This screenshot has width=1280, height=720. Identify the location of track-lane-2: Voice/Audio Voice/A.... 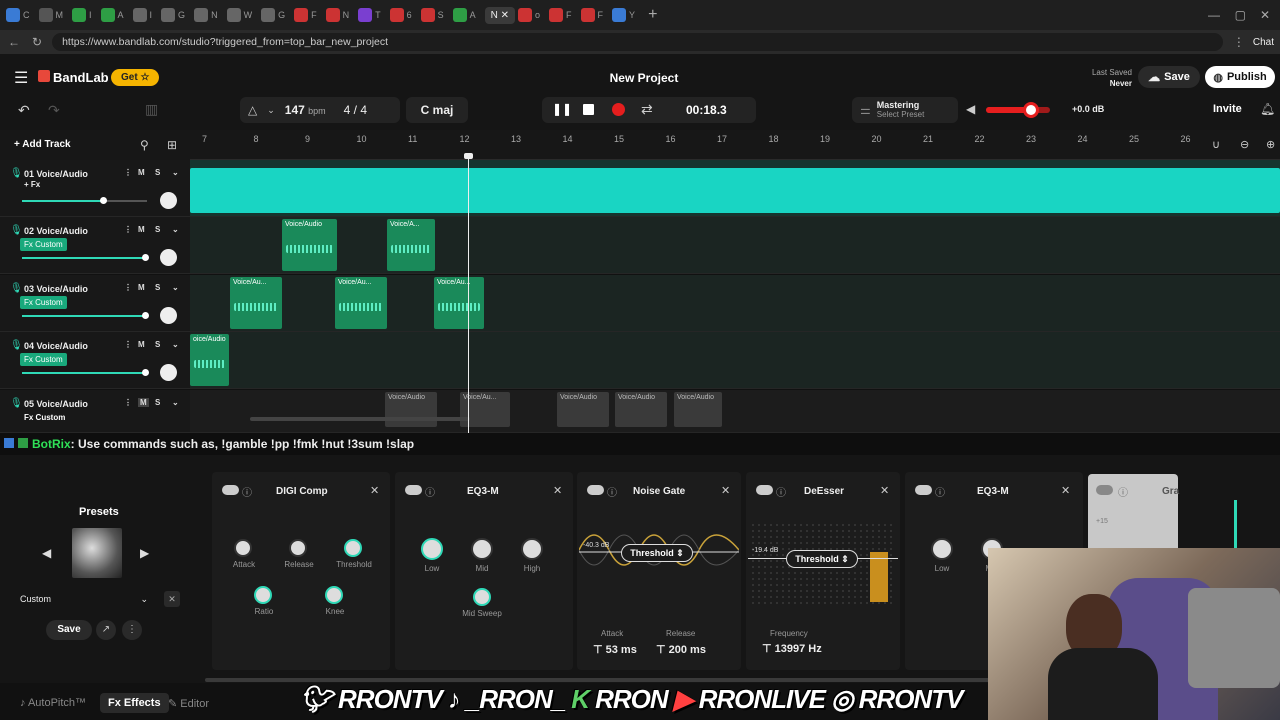
(735, 245).